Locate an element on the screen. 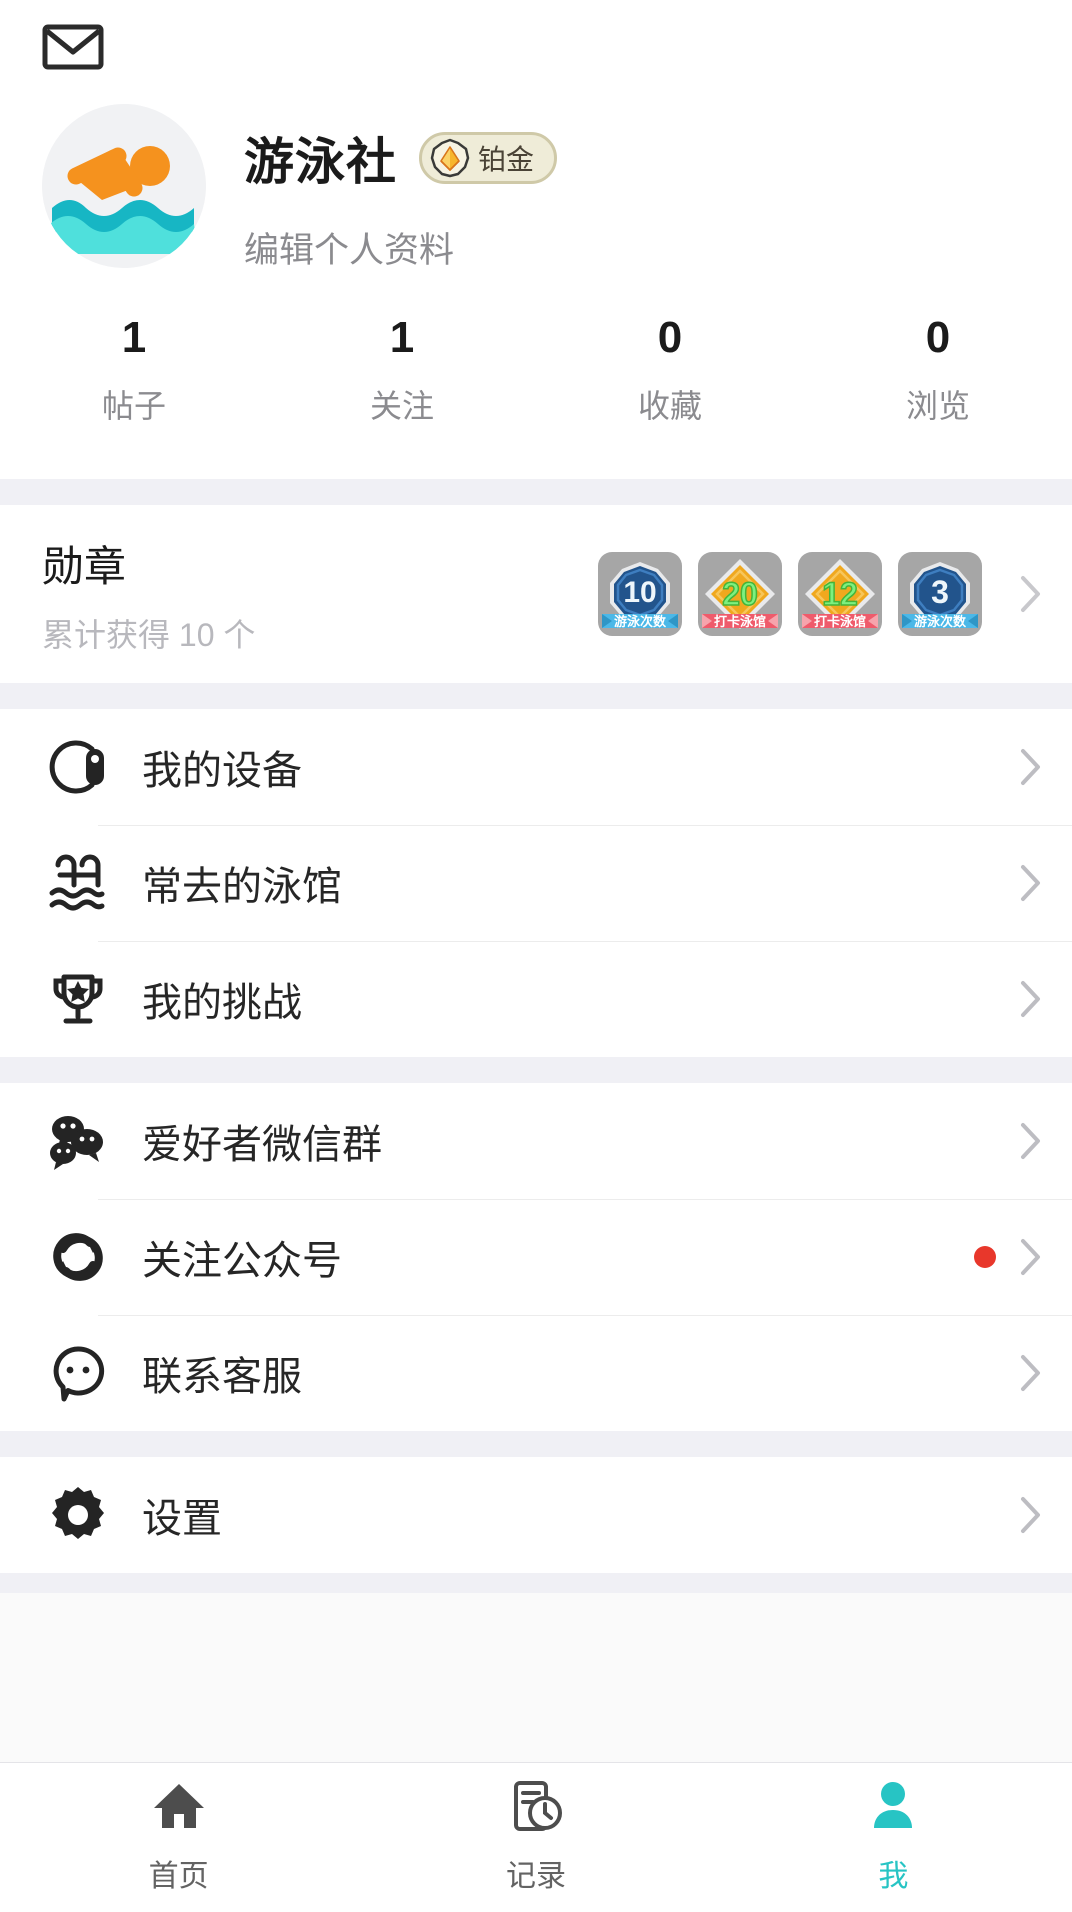  stat-label: 收藏 is located at coordinates (669, 406).